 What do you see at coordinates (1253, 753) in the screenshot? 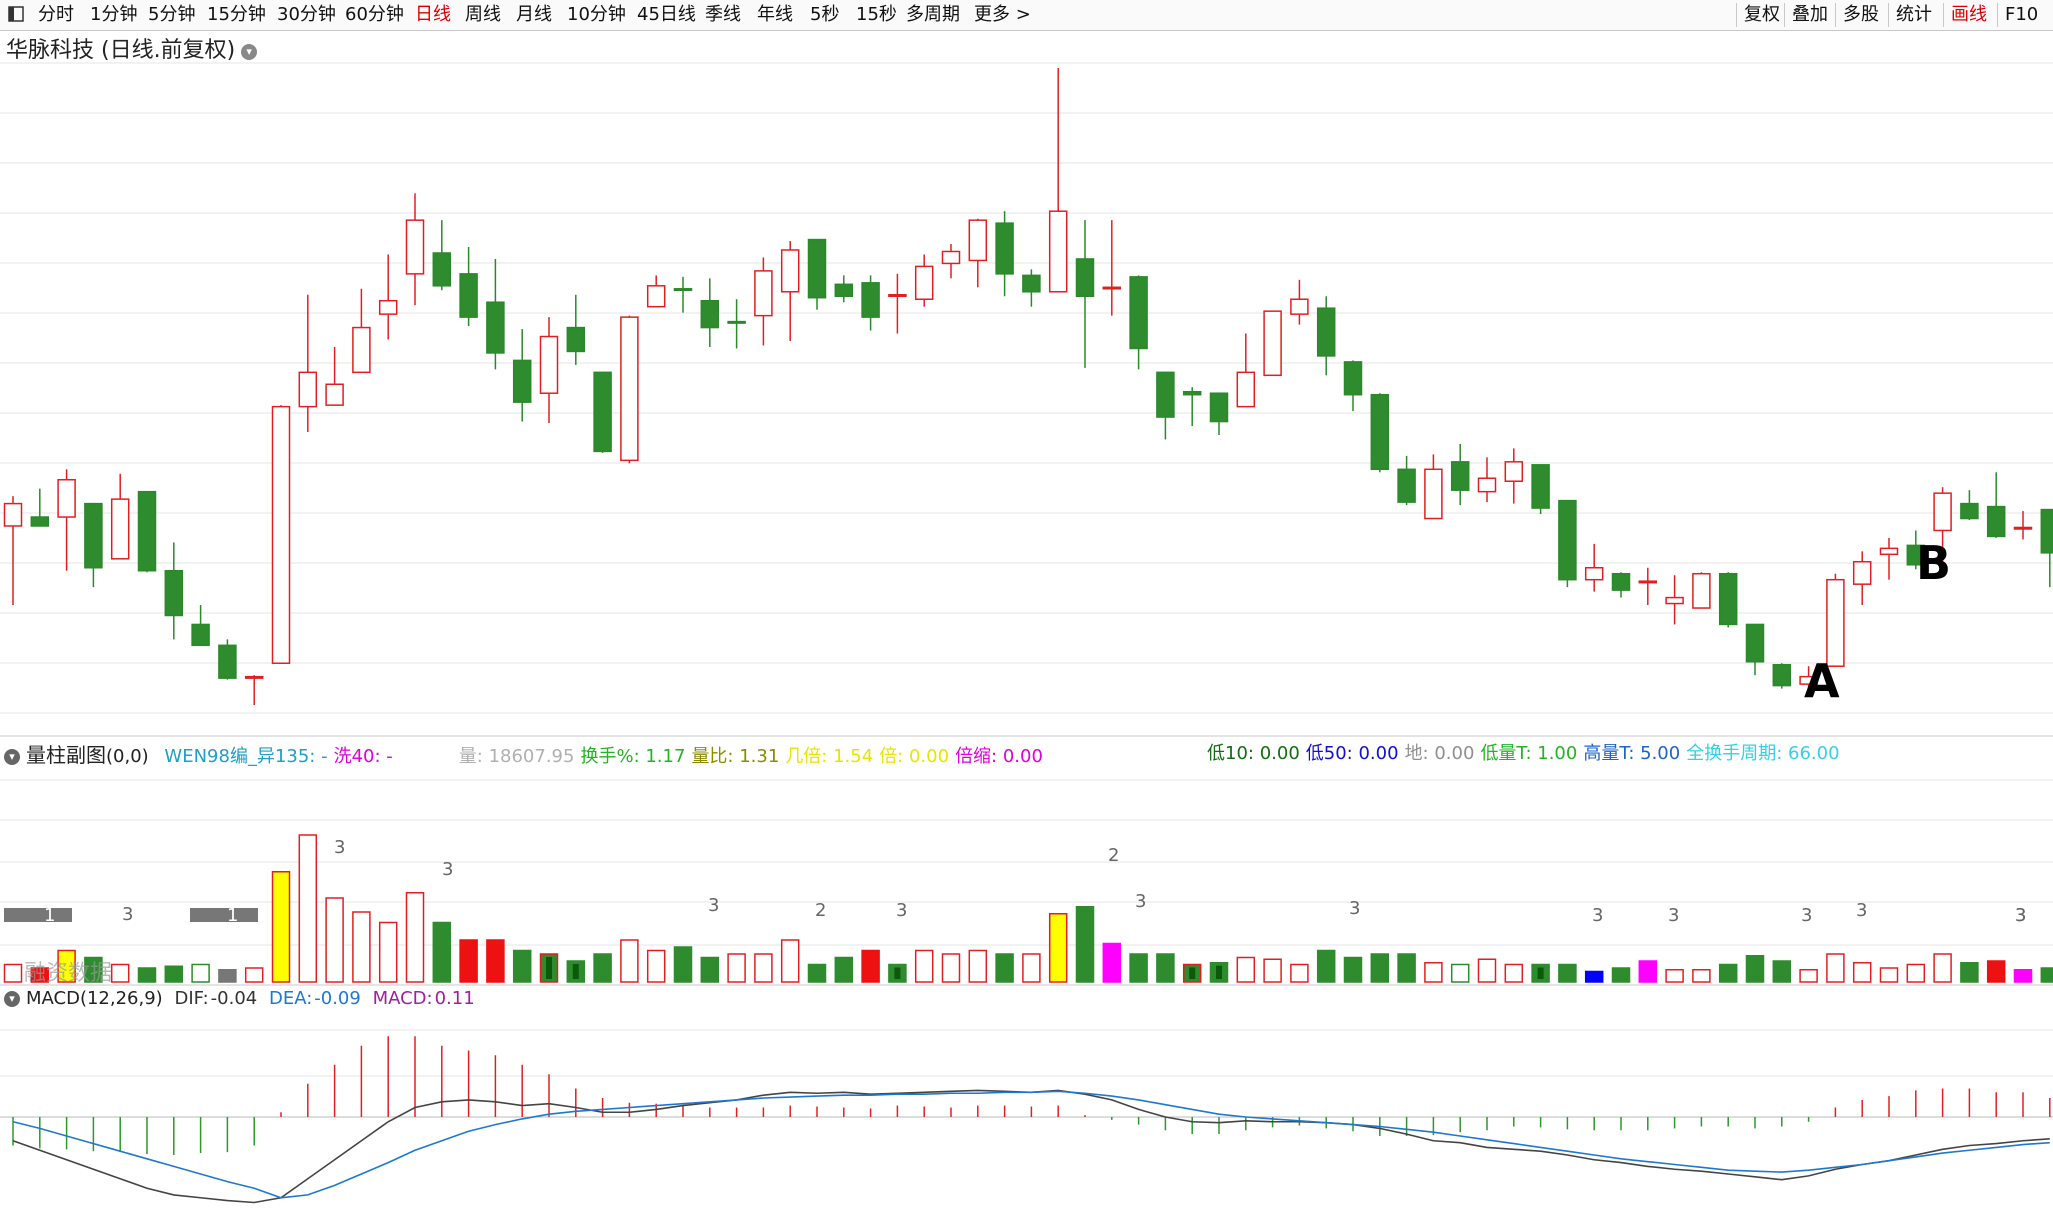
I see `volume-indicator-b-0: 低10: 0.00` at bounding box center [1253, 753].